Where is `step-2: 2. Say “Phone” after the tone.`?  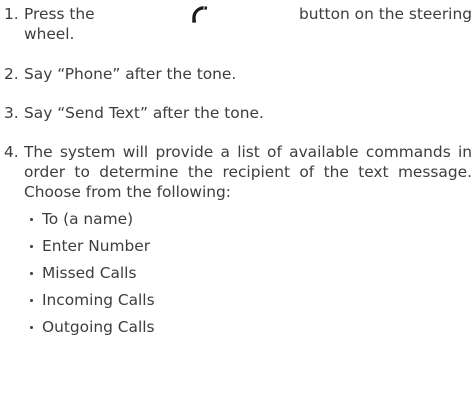
step-2: 2. Say “Phone” after the tone. is located at coordinates (237, 74).